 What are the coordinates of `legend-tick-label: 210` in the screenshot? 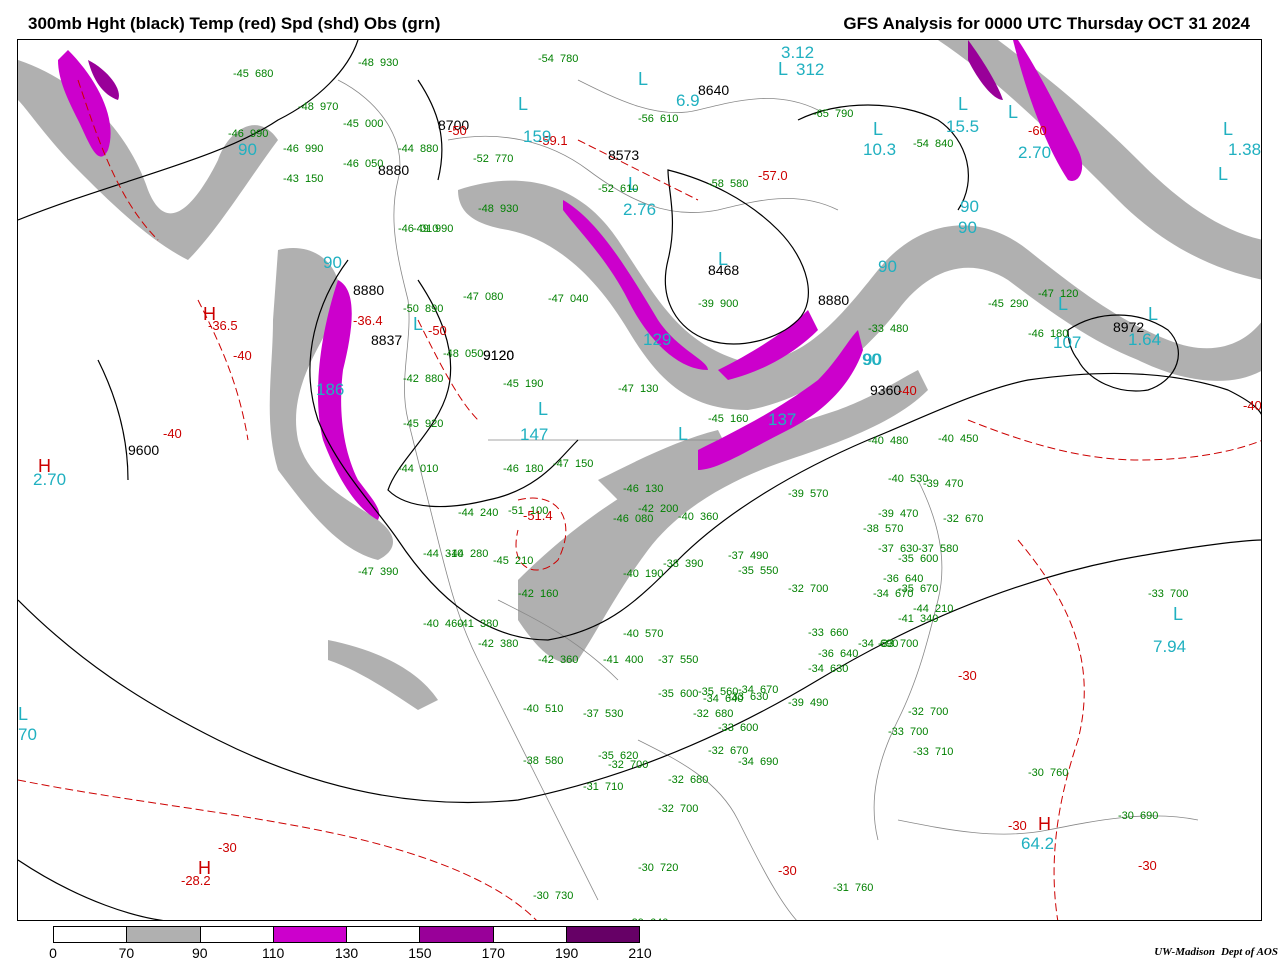 It's located at (640, 952).